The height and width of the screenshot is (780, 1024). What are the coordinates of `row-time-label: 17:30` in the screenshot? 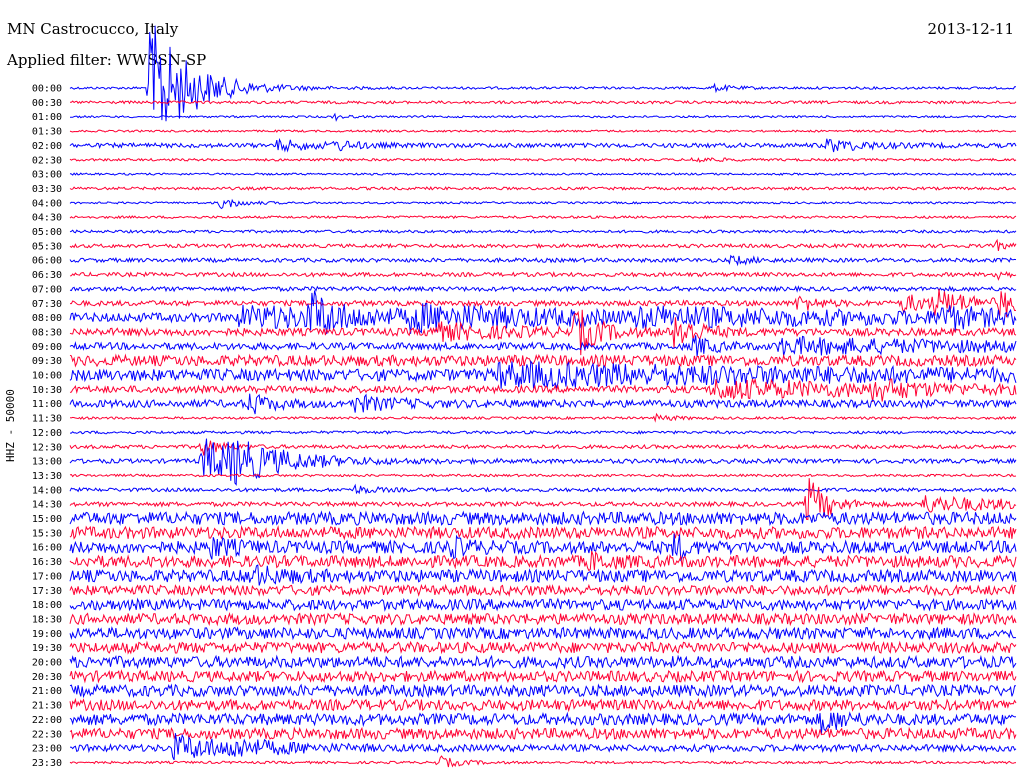 It's located at (47, 591).